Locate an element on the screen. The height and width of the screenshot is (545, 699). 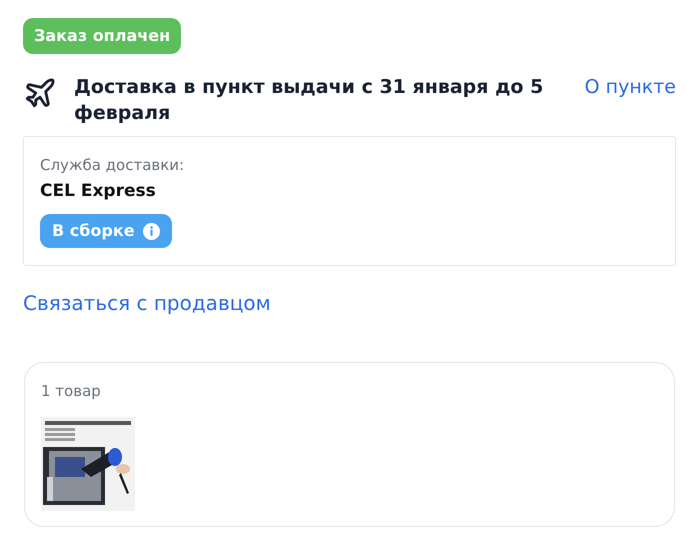
airplane-icon is located at coordinates (40, 93).